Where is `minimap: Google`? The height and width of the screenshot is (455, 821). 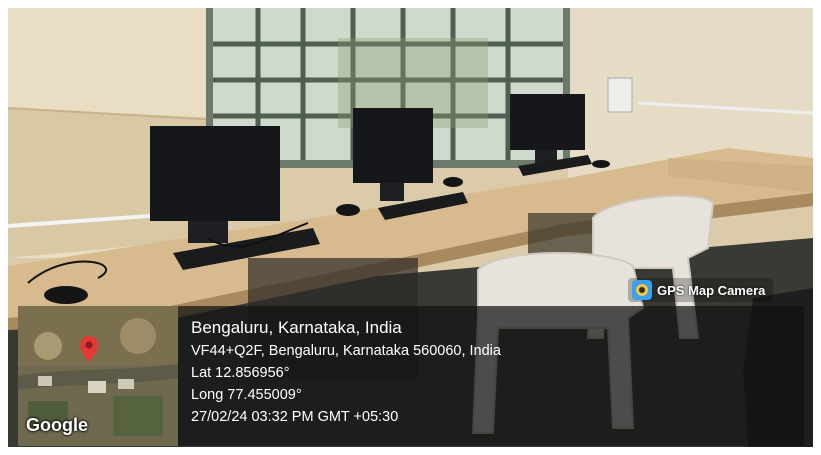 minimap: Google is located at coordinates (98, 376).